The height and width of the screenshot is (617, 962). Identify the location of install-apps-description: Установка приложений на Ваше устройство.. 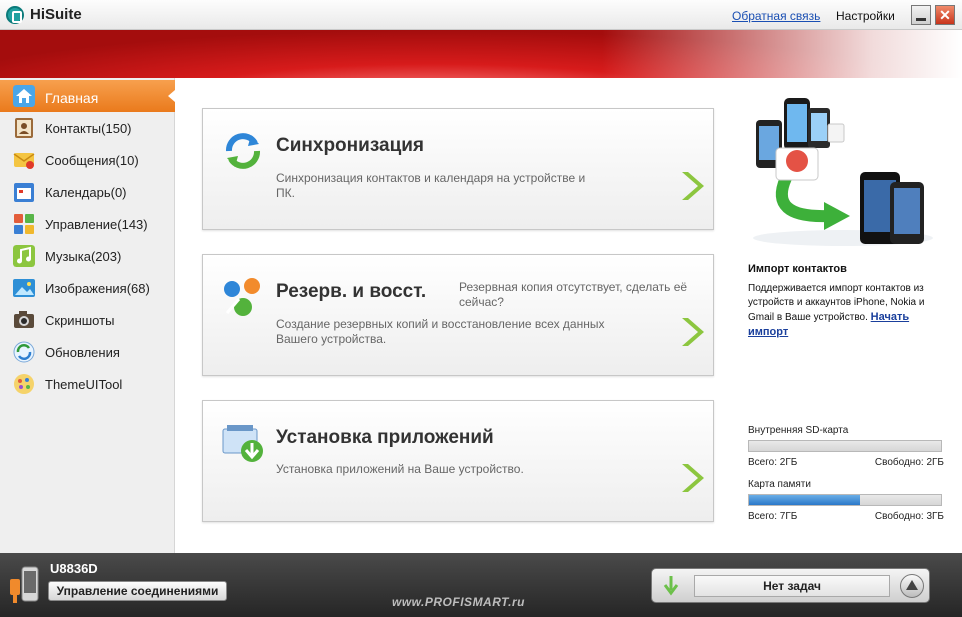
(400, 469).